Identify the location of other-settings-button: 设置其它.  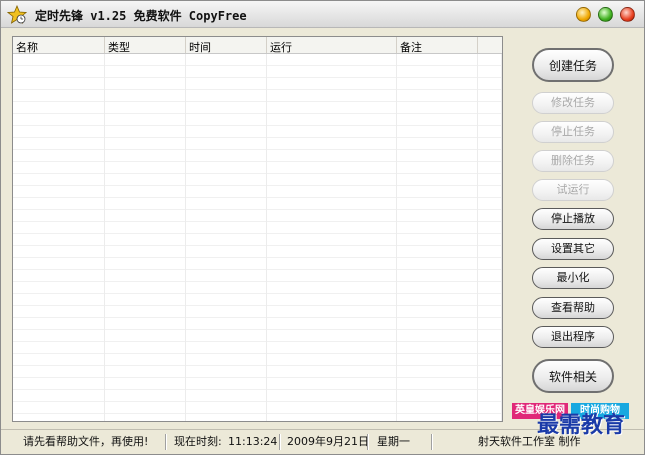
(573, 249).